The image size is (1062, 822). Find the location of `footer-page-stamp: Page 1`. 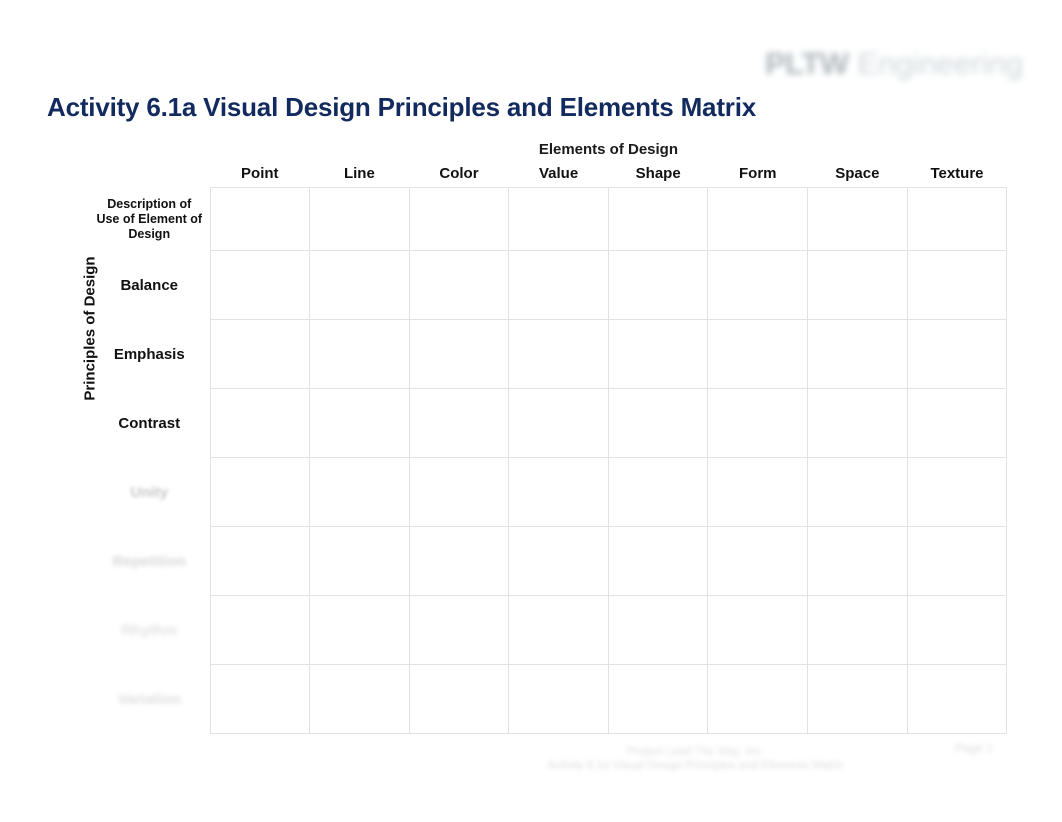

footer-page-stamp: Page 1 is located at coordinates (973, 748).